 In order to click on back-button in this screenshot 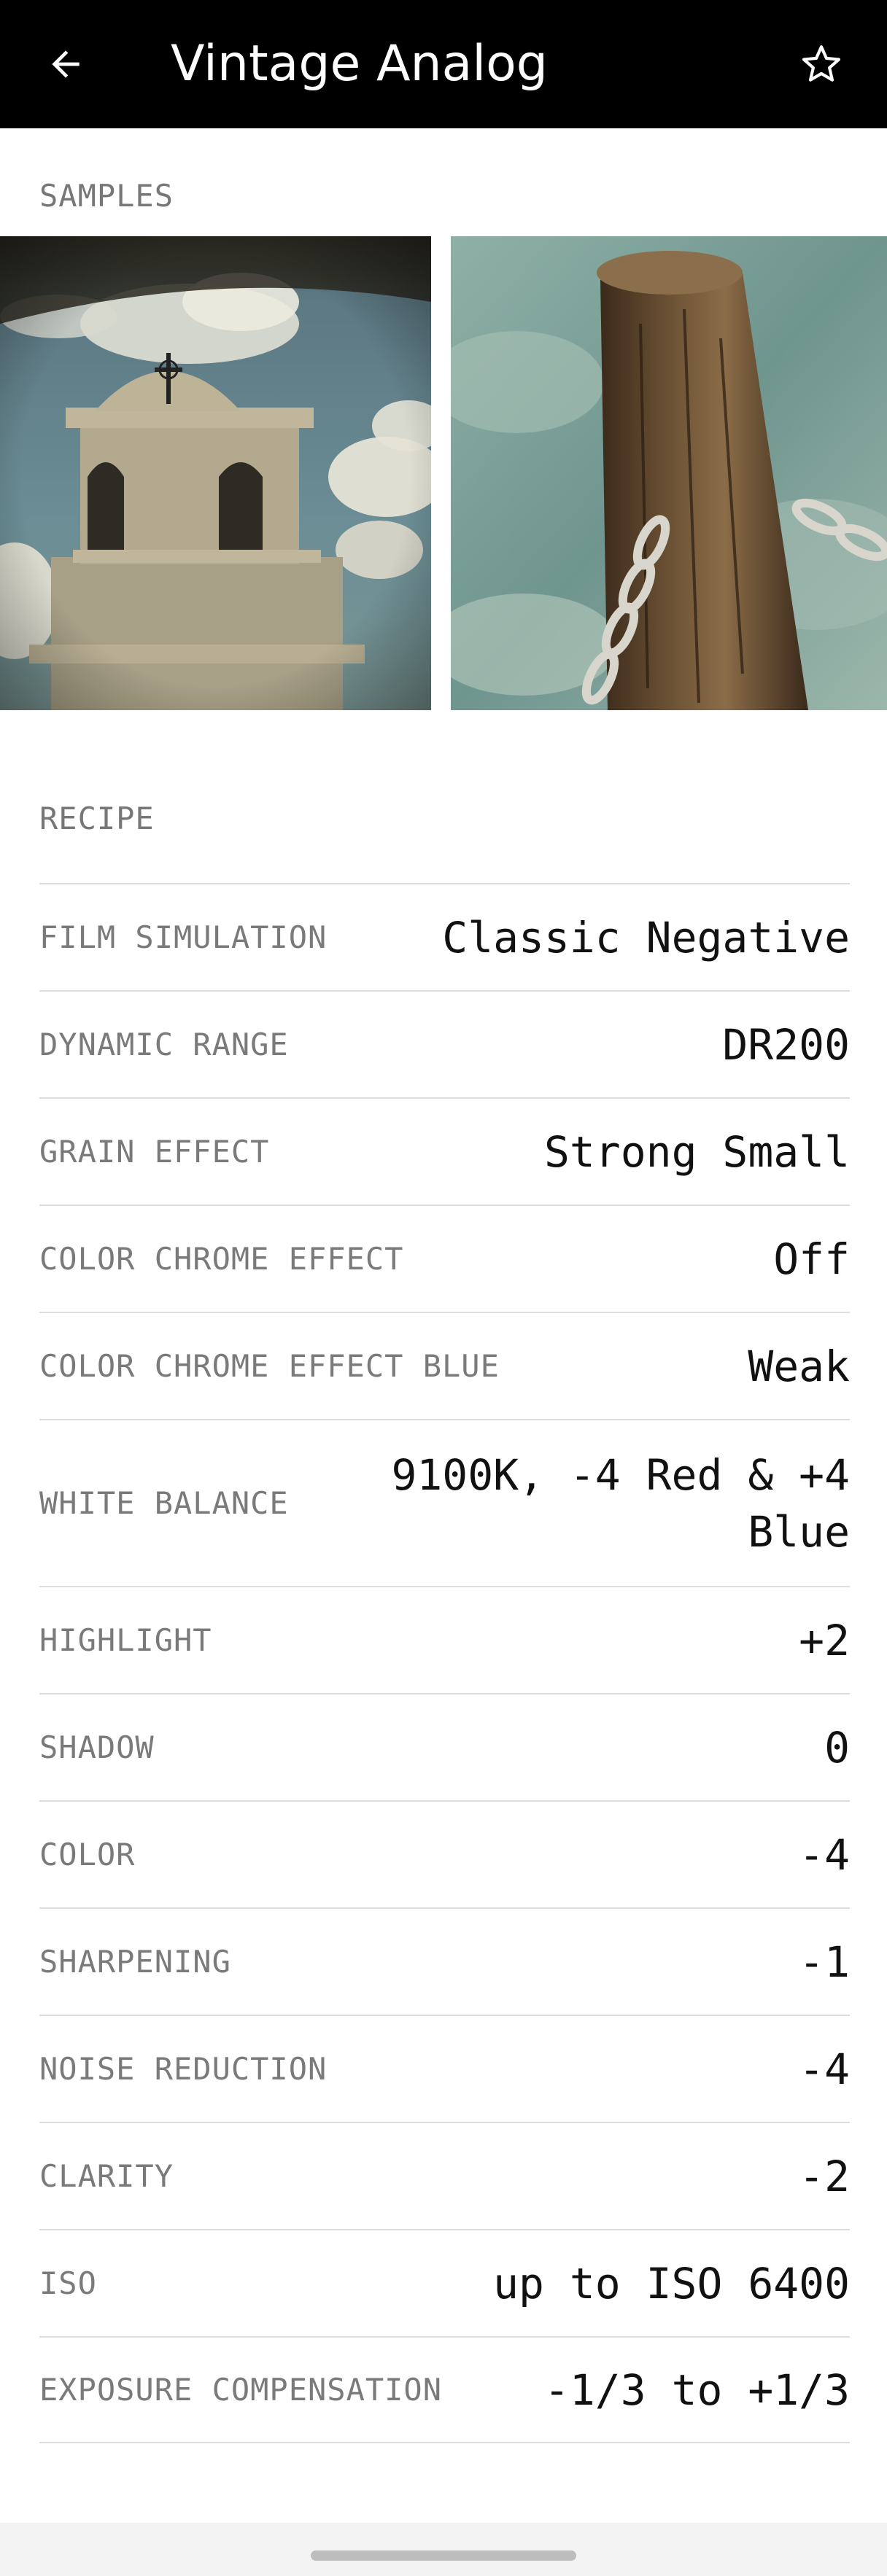, I will do `click(65, 64)`.